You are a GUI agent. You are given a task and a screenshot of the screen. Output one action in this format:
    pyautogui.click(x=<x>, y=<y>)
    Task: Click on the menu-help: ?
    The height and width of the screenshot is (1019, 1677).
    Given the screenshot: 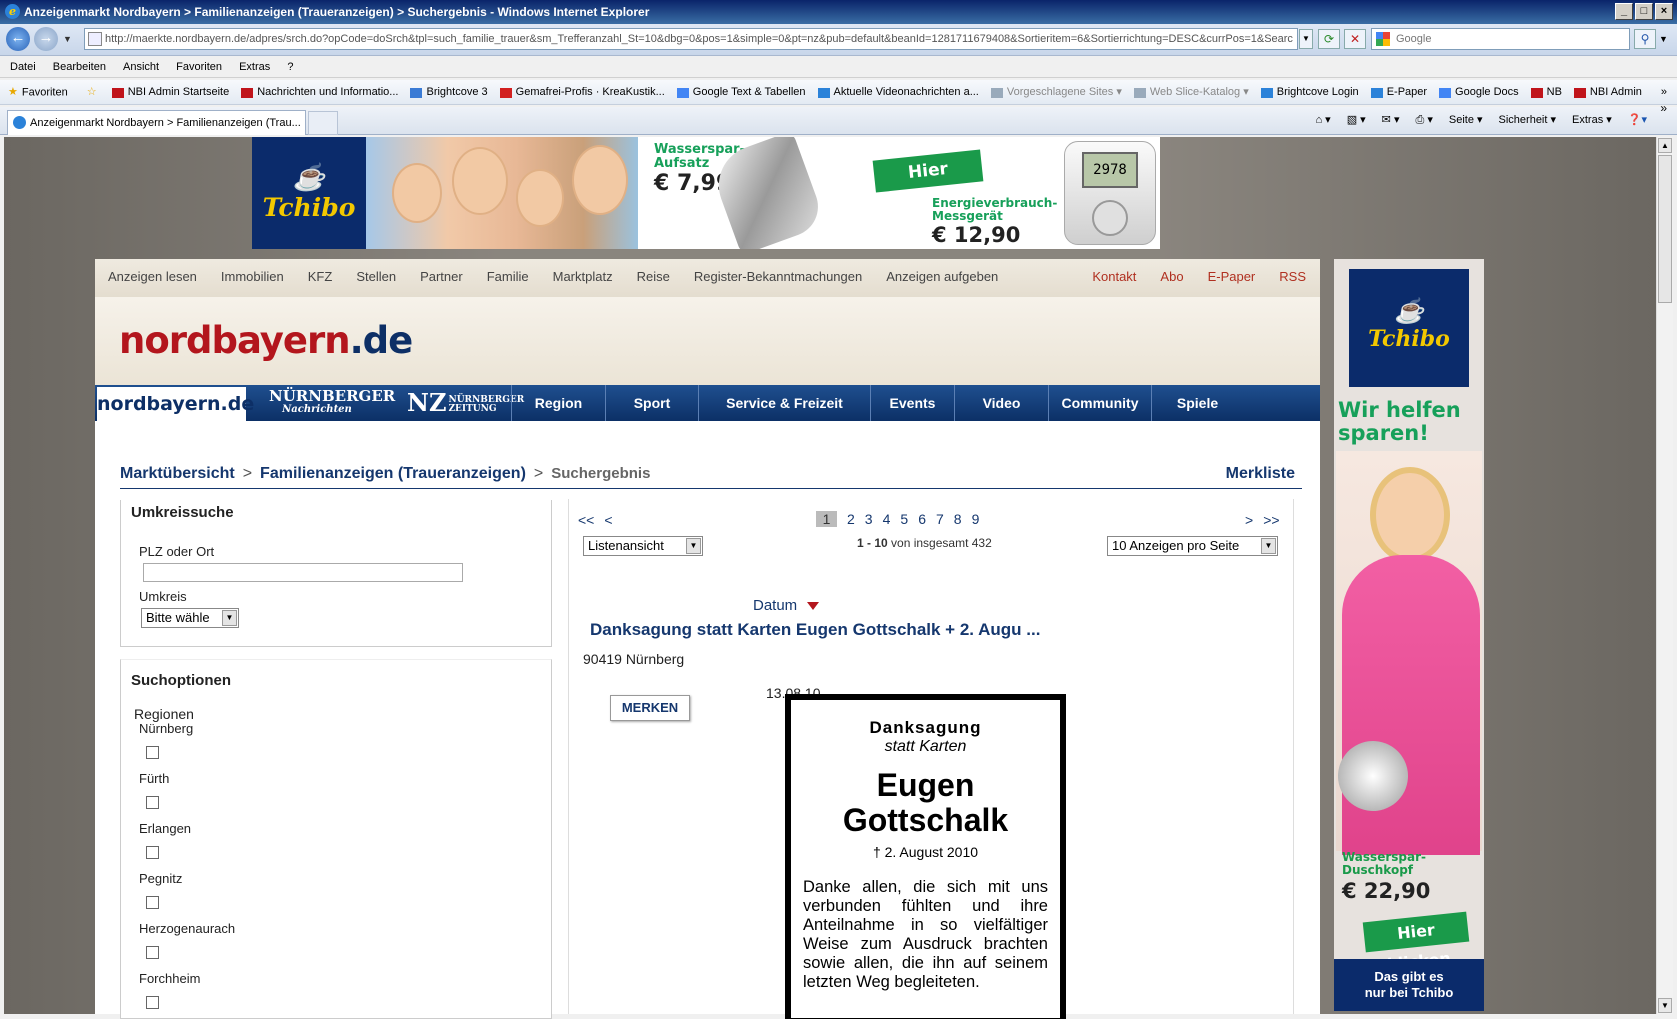 What is the action you would take?
    pyautogui.click(x=290, y=67)
    